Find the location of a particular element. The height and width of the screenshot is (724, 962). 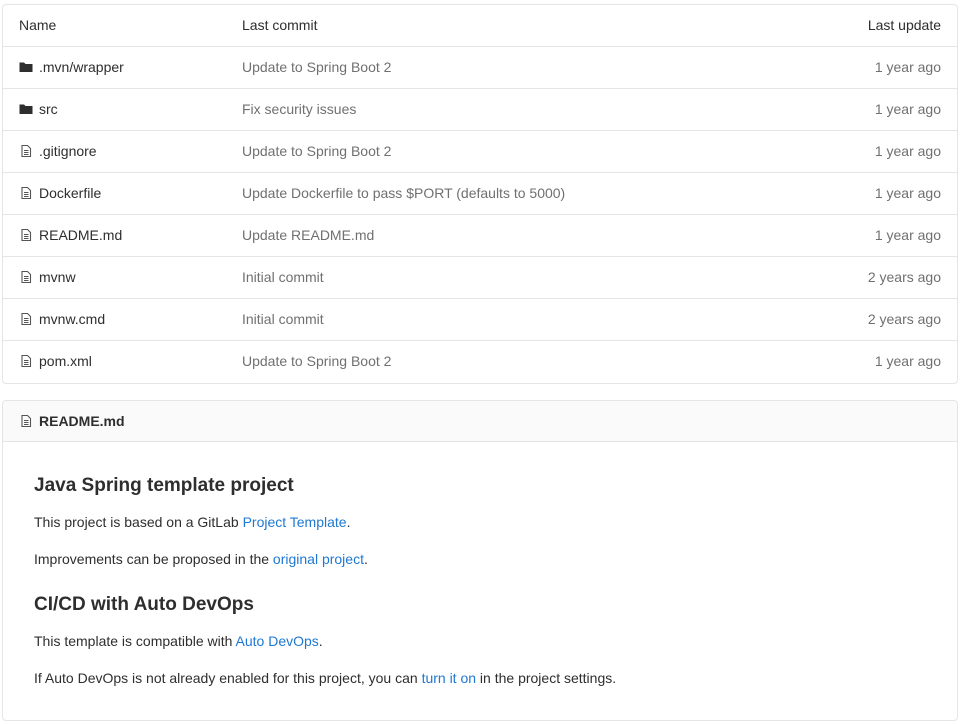

readme-header: README.md is located at coordinates (480, 421).